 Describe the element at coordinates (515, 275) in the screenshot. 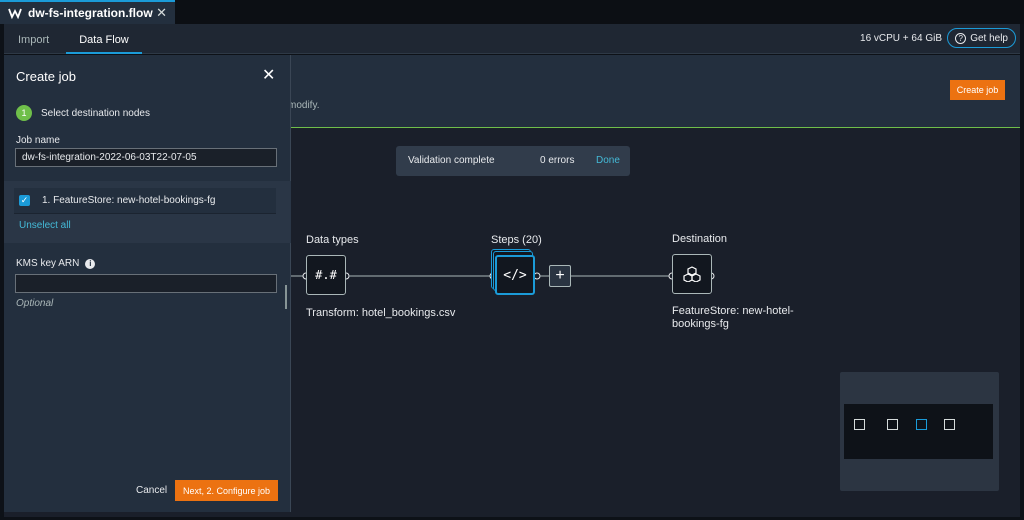

I see `steps-node: </>` at that location.